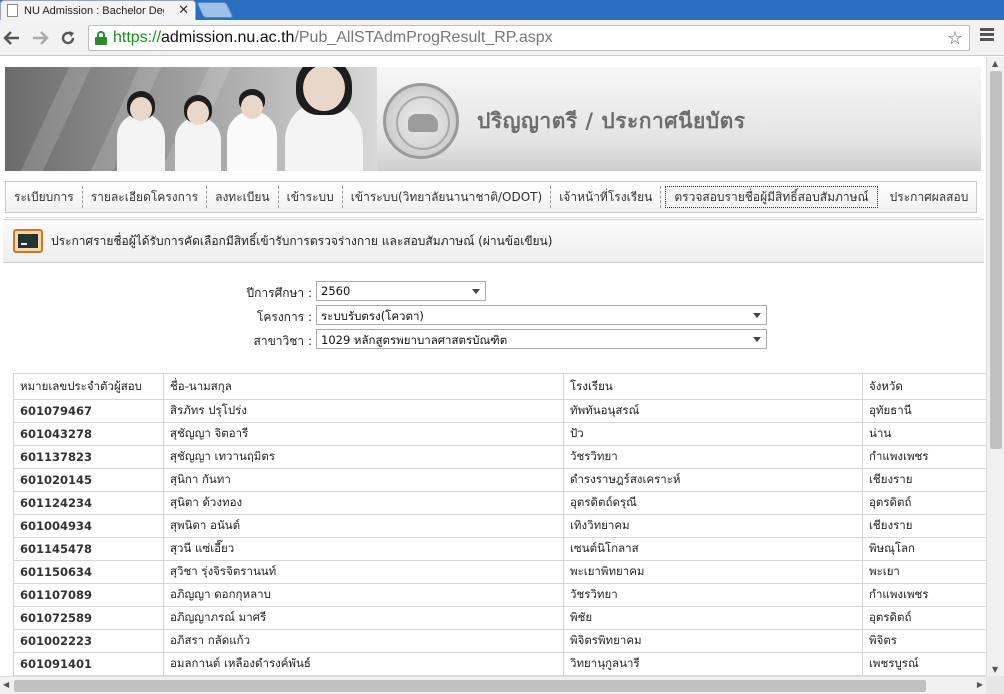 The width and height of the screenshot is (1004, 694). I want to click on cell-school: เซนต์นิโกลาส, so click(713, 549).